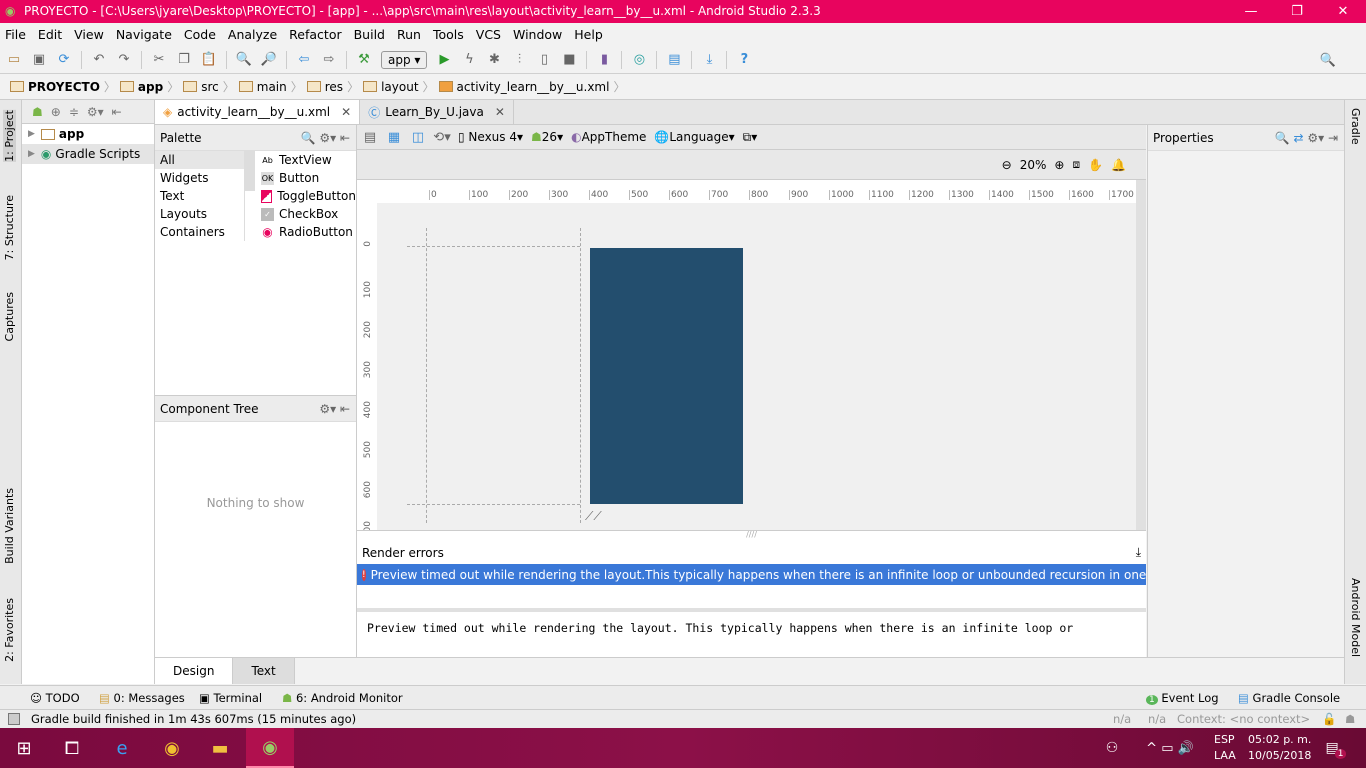  What do you see at coordinates (89, 34) in the screenshot?
I see `menu-view: View` at bounding box center [89, 34].